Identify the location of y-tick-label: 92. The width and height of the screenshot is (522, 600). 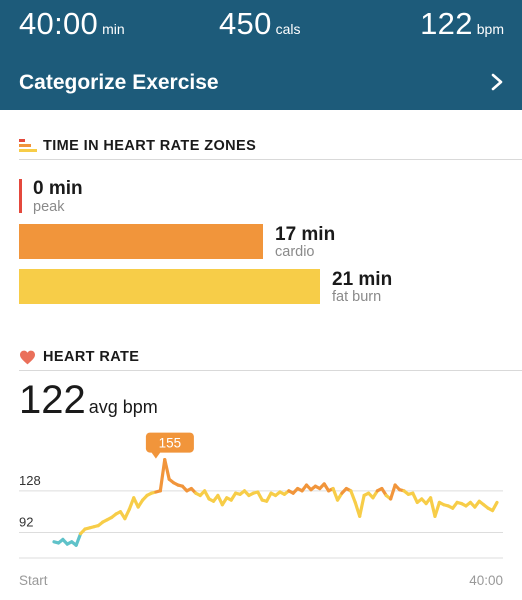
(26, 522).